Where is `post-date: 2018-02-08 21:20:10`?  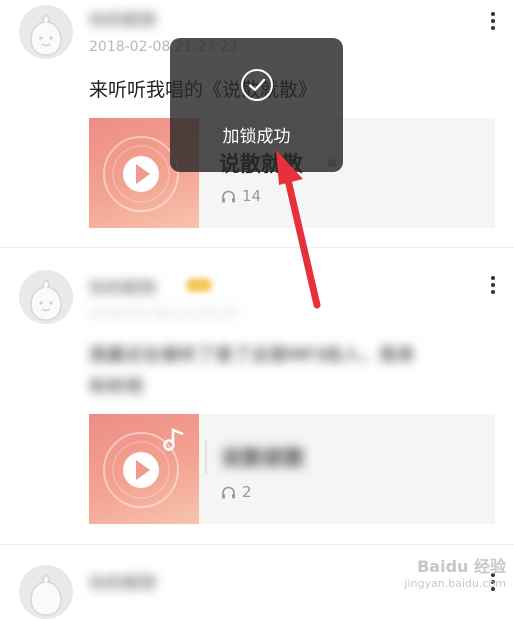 post-date: 2018-02-08 21:20:10 is located at coordinates (163, 314).